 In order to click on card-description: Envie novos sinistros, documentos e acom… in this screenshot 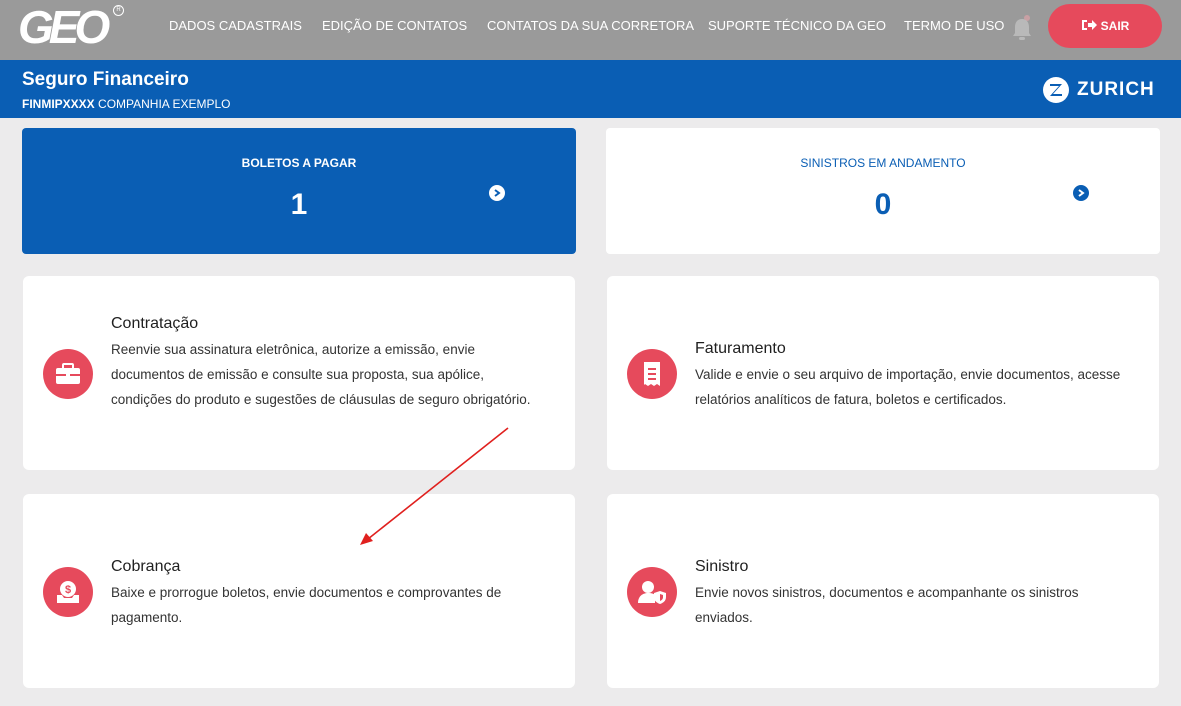, I will do `click(887, 605)`.